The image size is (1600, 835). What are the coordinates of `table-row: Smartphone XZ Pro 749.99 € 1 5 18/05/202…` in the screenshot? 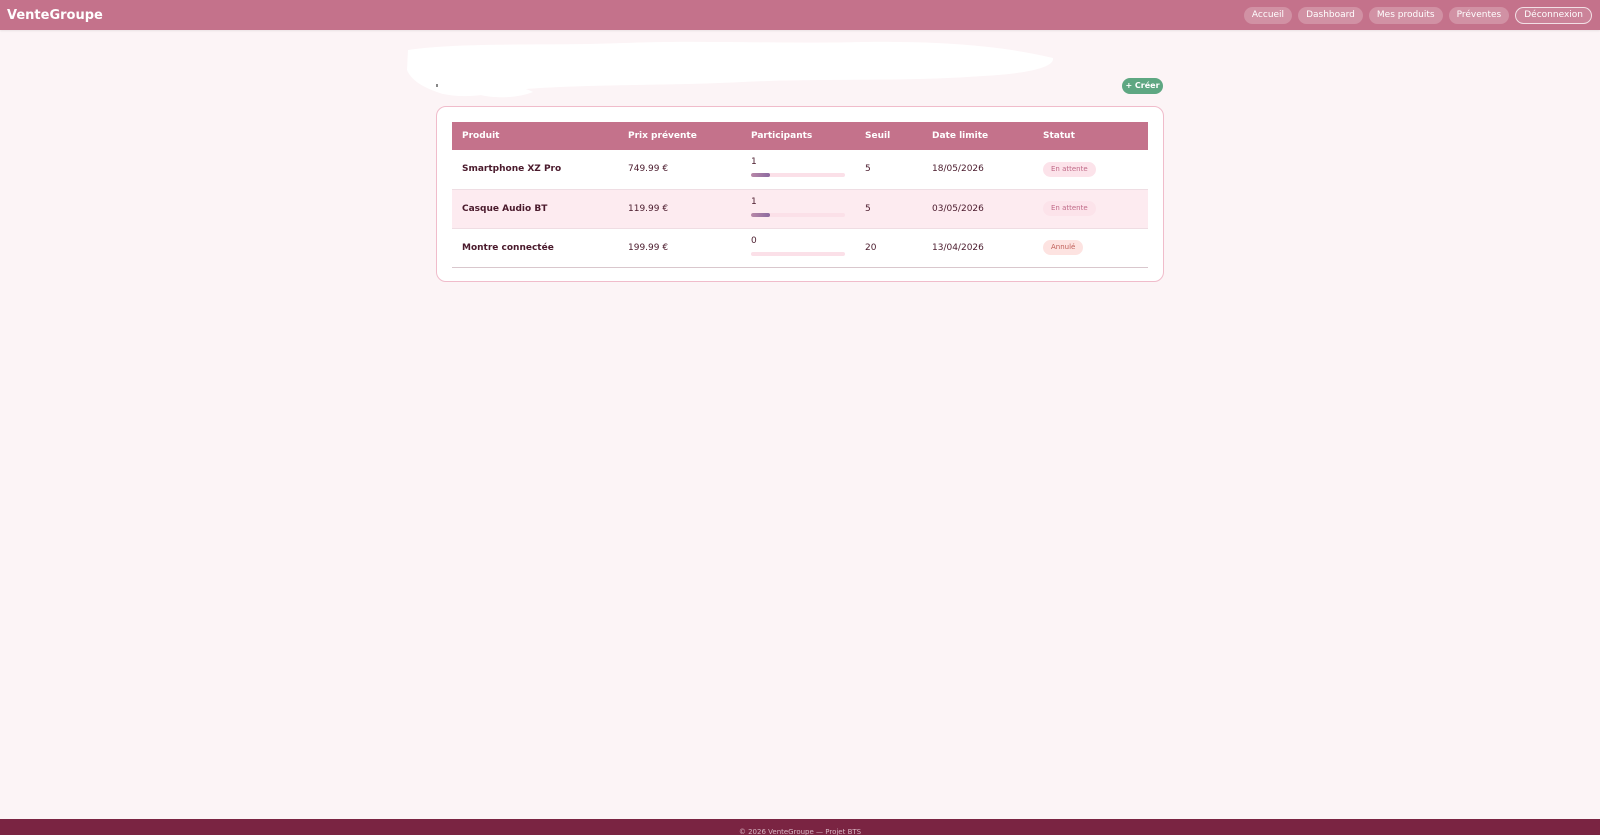 It's located at (800, 169).